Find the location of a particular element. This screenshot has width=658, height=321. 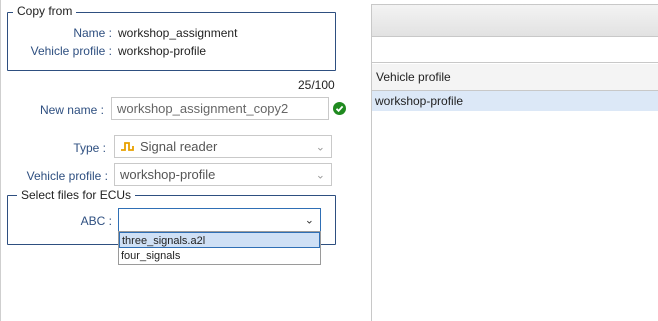

copy-from-profile-label: Vehicle profile : is located at coordinates (71, 51).